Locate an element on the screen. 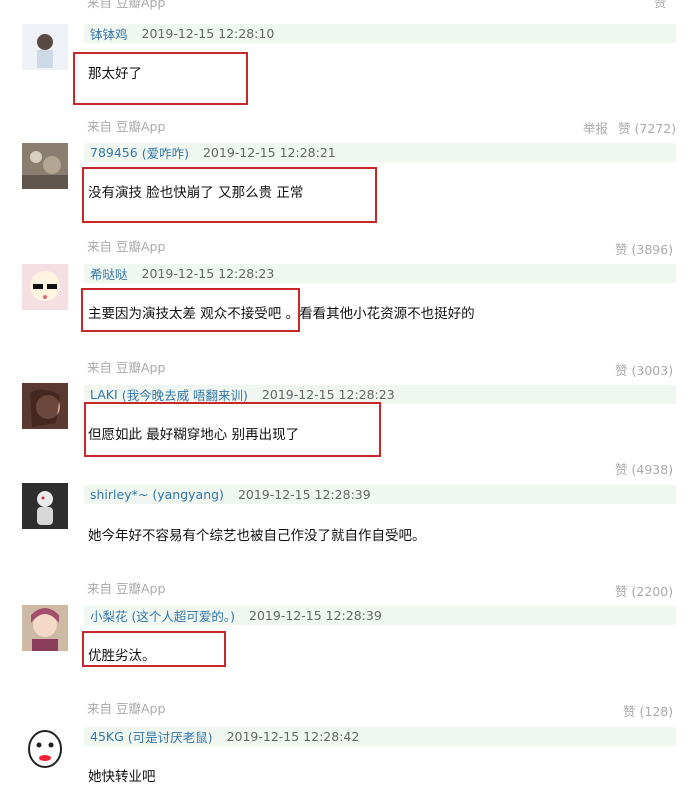 This screenshot has height=803, width=700. like-button: 赞 (128) is located at coordinates (648, 710).